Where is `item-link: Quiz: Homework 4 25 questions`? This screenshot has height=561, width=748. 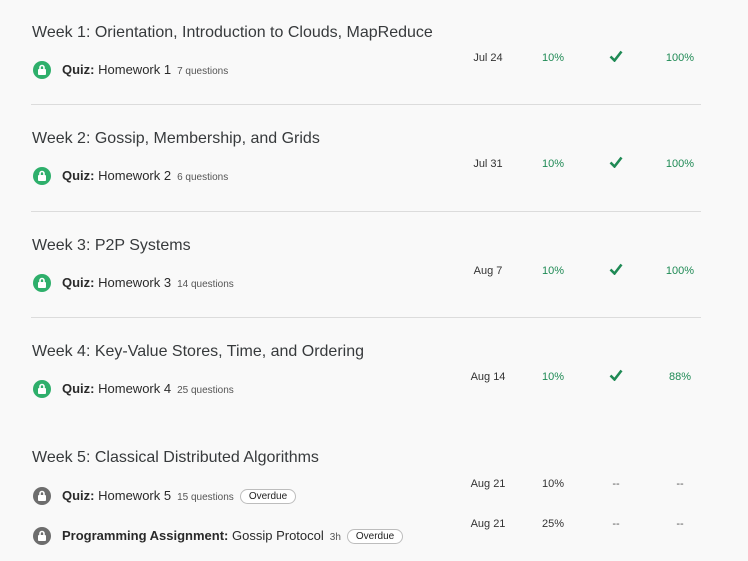 item-link: Quiz: Homework 4 25 questions is located at coordinates (148, 388).